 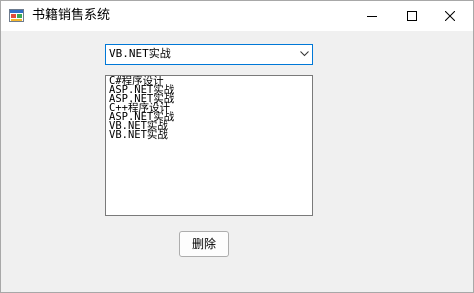 I want to click on close-icon, so click(x=450, y=16).